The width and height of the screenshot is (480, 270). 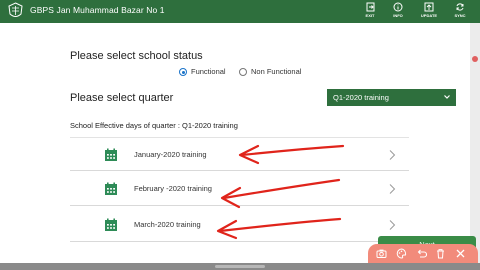 What do you see at coordinates (183, 72) in the screenshot?
I see `radio-functional` at bounding box center [183, 72].